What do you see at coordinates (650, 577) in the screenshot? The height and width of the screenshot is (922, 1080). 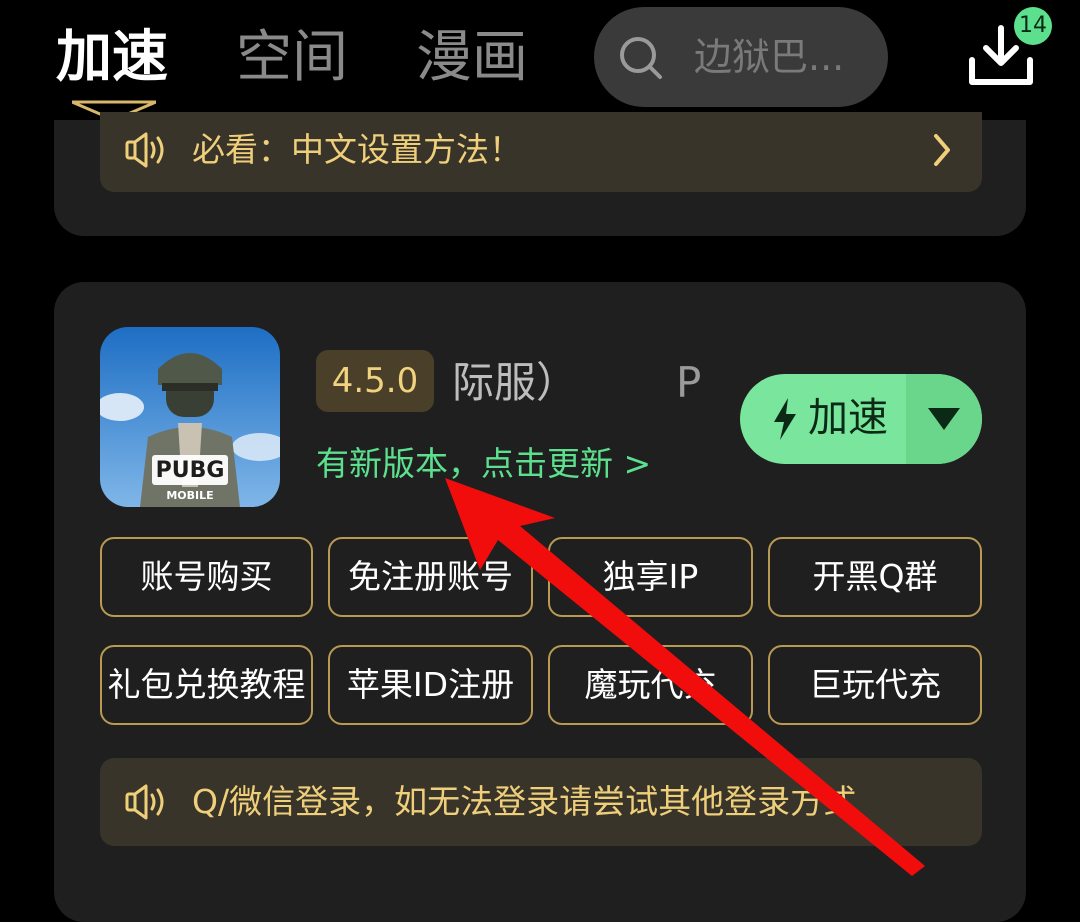 I see `chip-exclusive-ip: 独享IP` at bounding box center [650, 577].